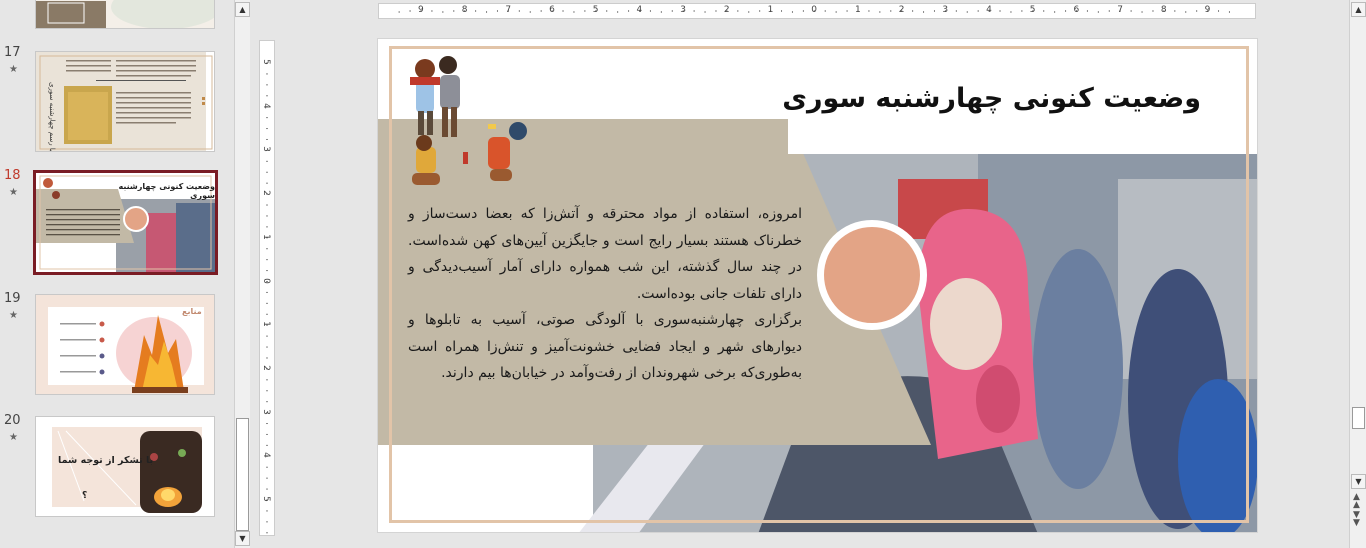  I want to click on slide-20-thumb-question-mark: ؟, so click(85, 496).